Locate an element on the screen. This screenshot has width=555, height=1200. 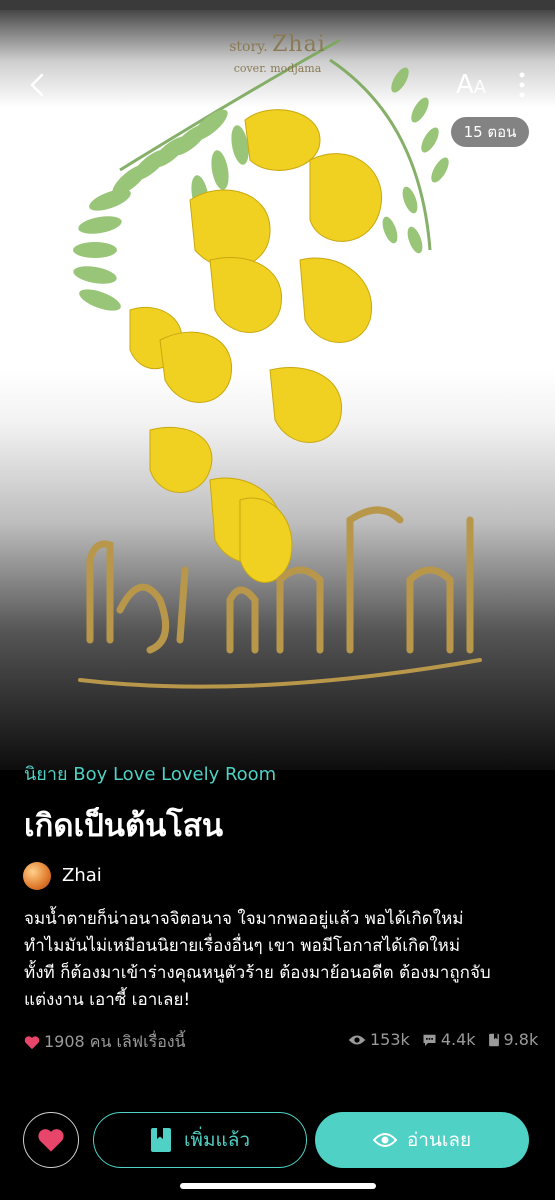
author-name: Zhai is located at coordinates (82, 875).